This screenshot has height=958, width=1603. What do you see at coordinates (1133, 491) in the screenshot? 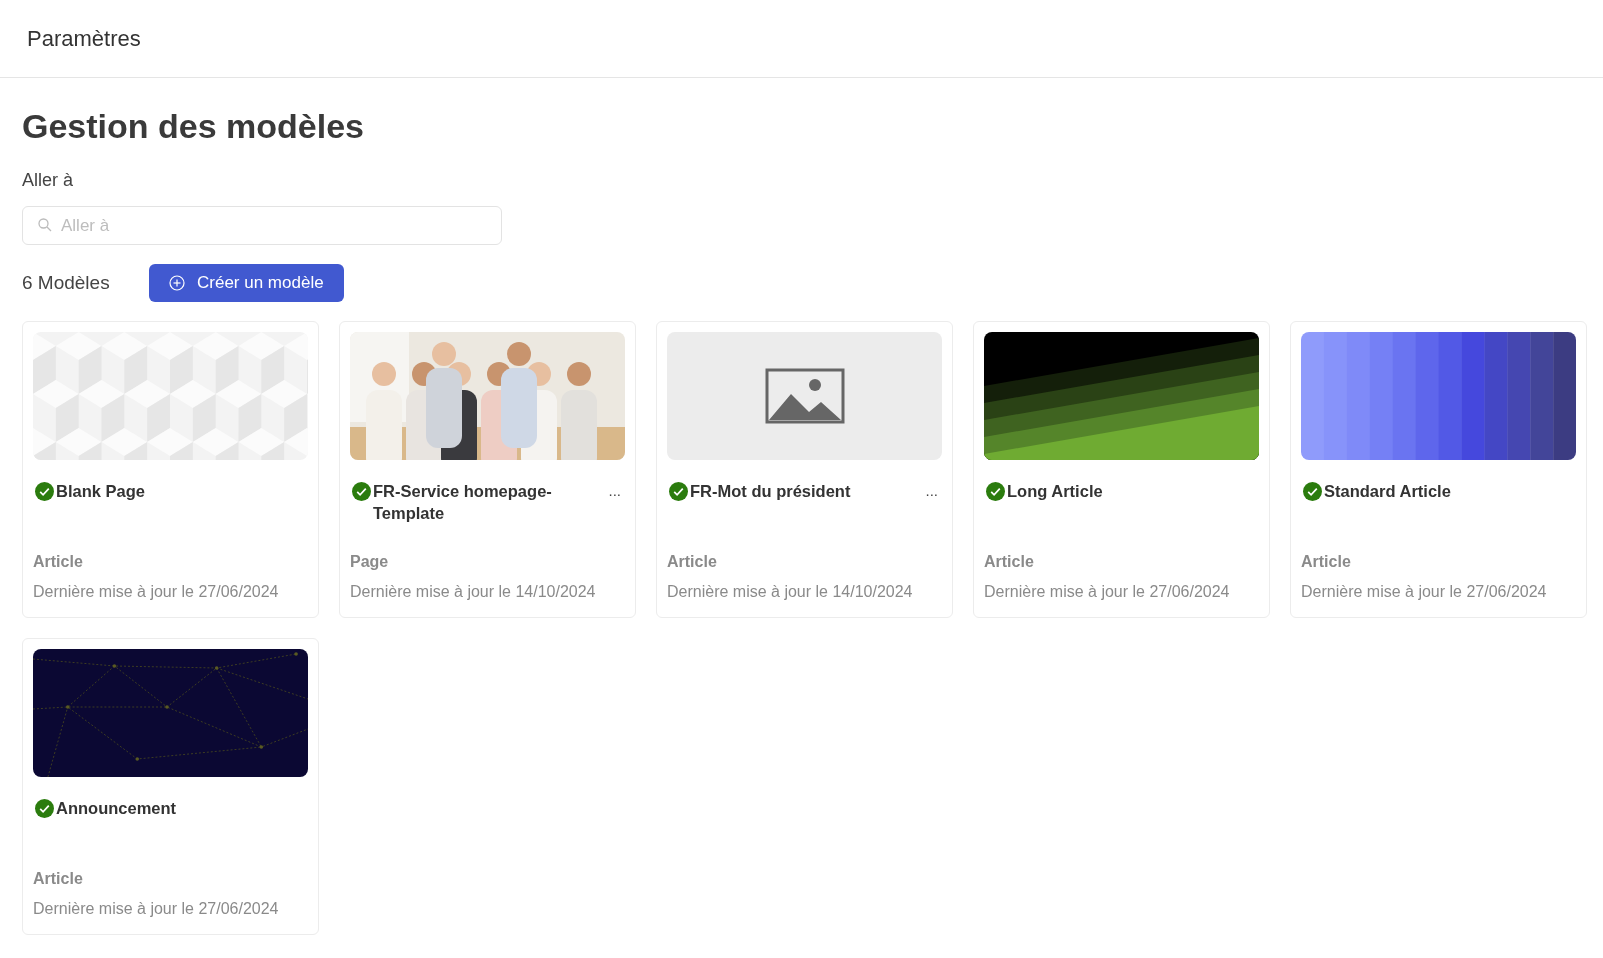
I see `template-name: Long Article` at bounding box center [1133, 491].